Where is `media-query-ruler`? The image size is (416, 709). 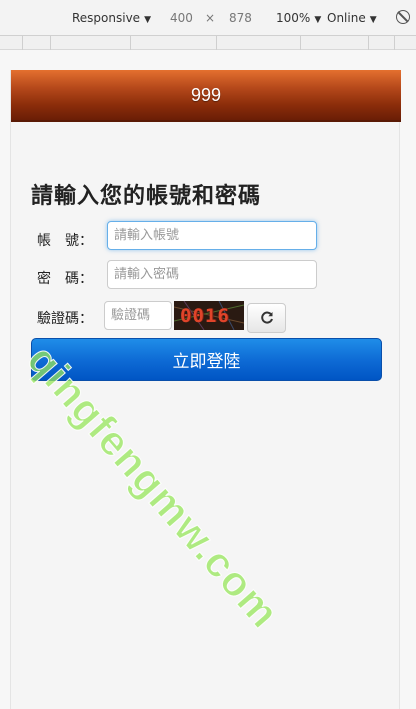 media-query-ruler is located at coordinates (208, 43).